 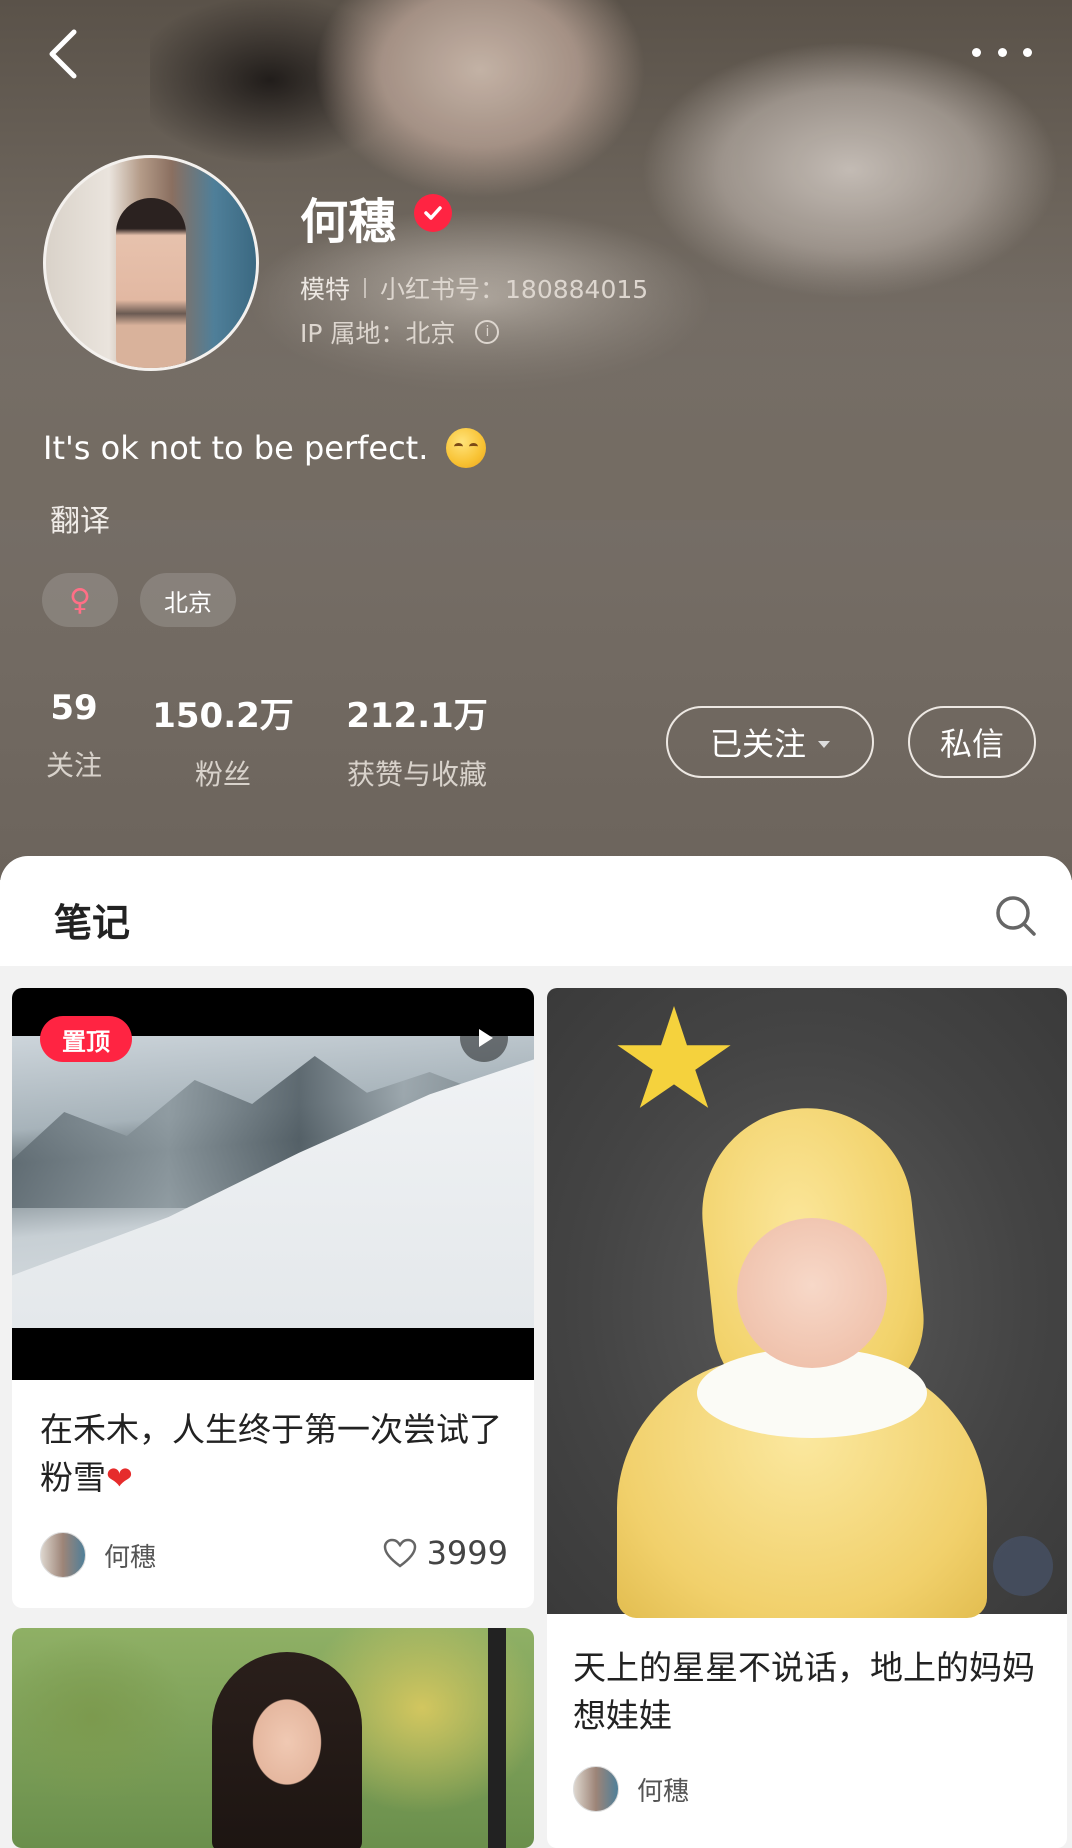 I want to click on verified-badge-icon, so click(x=433, y=213).